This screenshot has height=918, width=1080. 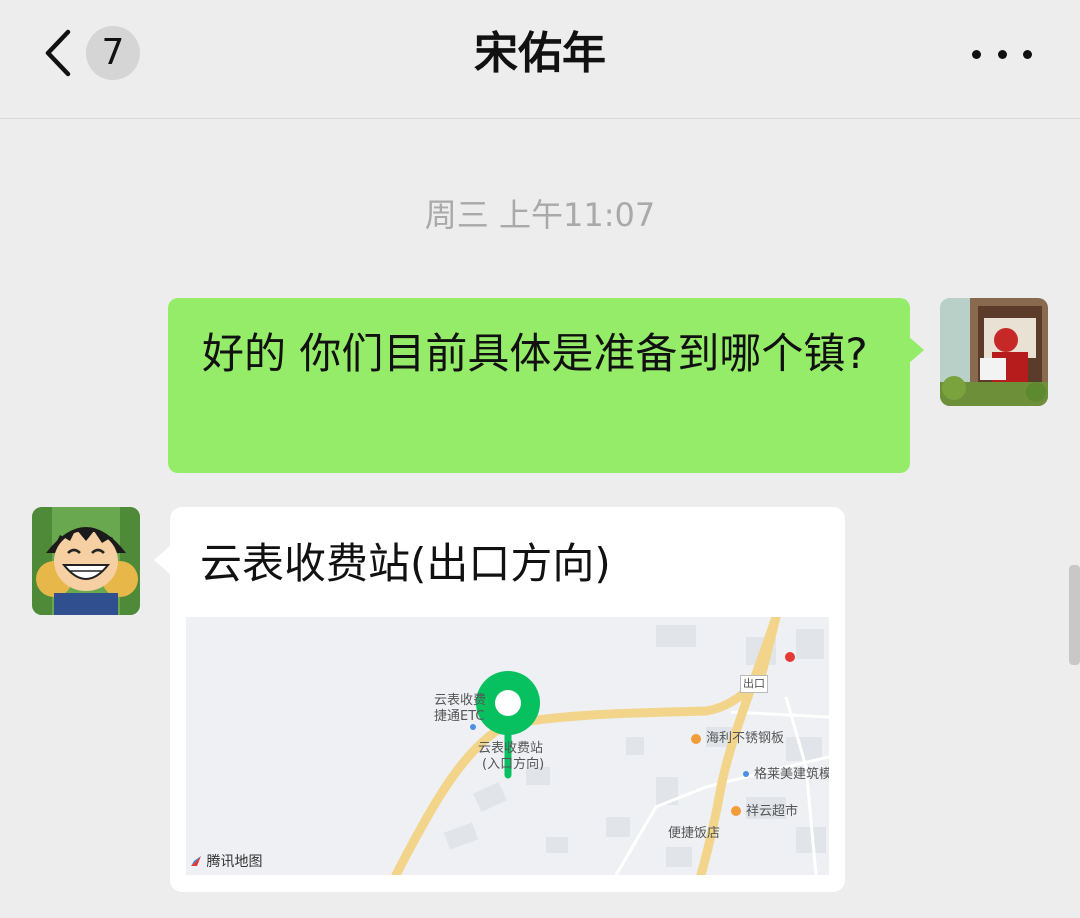 What do you see at coordinates (162, 560) in the screenshot?
I see `incoming-bubble-tail` at bounding box center [162, 560].